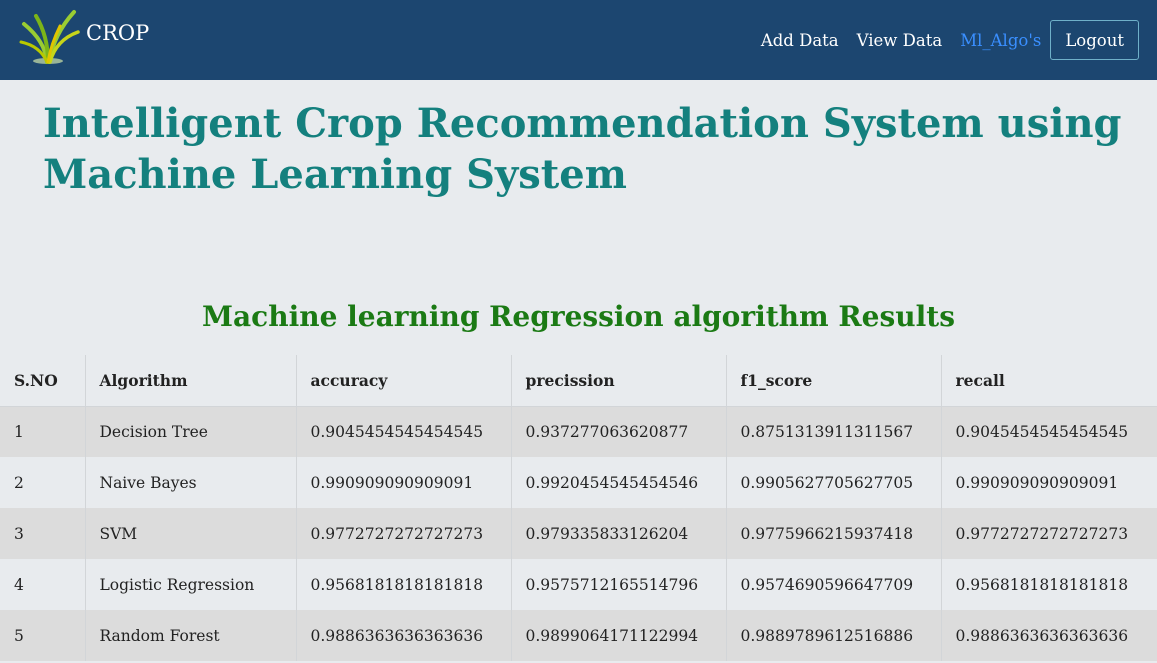 The height and width of the screenshot is (663, 1157). What do you see at coordinates (833, 533) in the screenshot?
I see `cell-f1-score: 0.9775966215937418` at bounding box center [833, 533].